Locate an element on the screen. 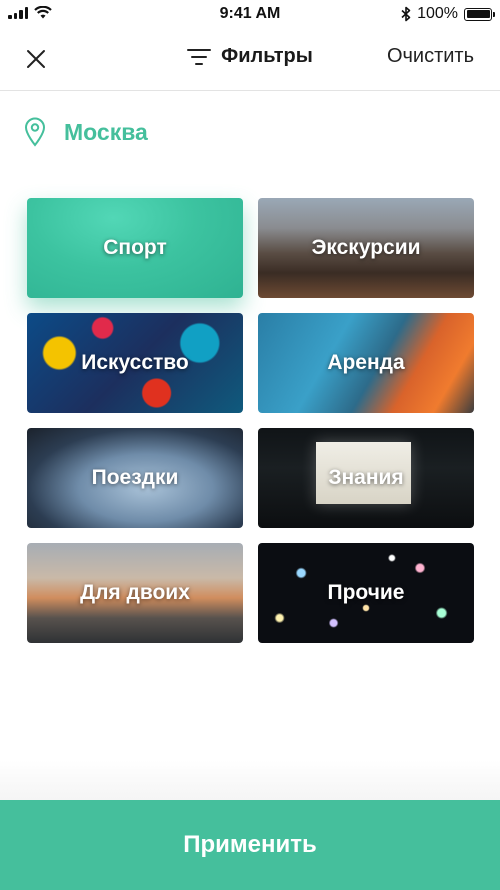 The height and width of the screenshot is (890, 500). category-tile-trips: Поездки is located at coordinates (135, 478).